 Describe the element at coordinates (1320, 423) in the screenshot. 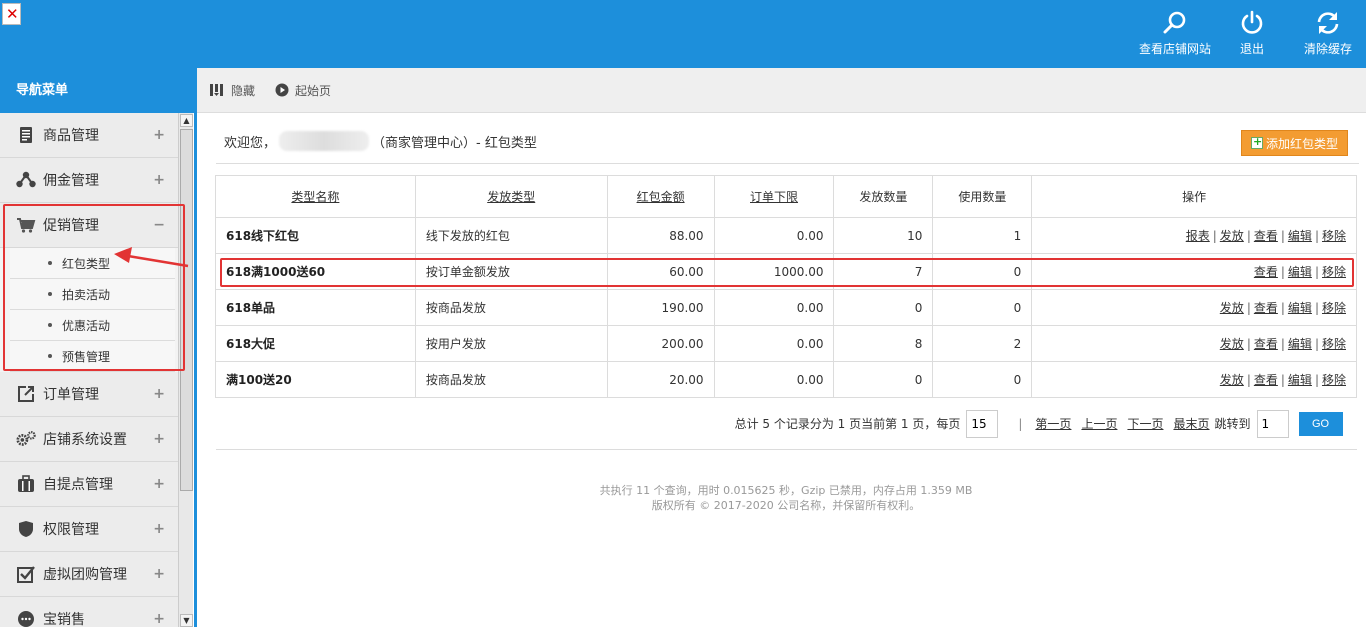

I see `go-button: GO` at that location.